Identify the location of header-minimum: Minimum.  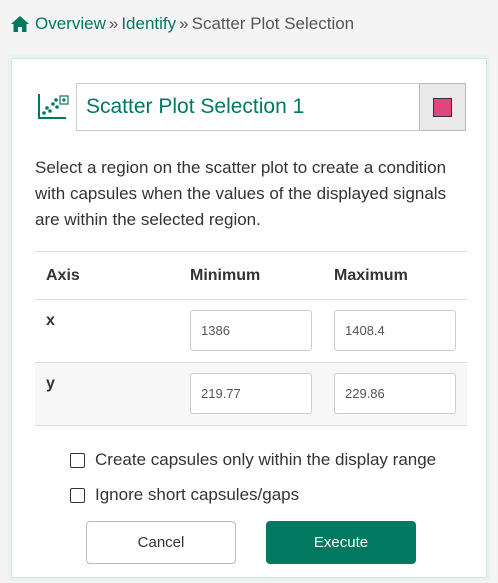
(251, 275).